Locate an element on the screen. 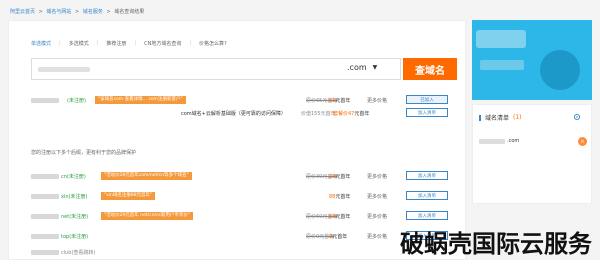 This screenshot has width=600, height=260. domain-list-item: .com × is located at coordinates (533, 141).